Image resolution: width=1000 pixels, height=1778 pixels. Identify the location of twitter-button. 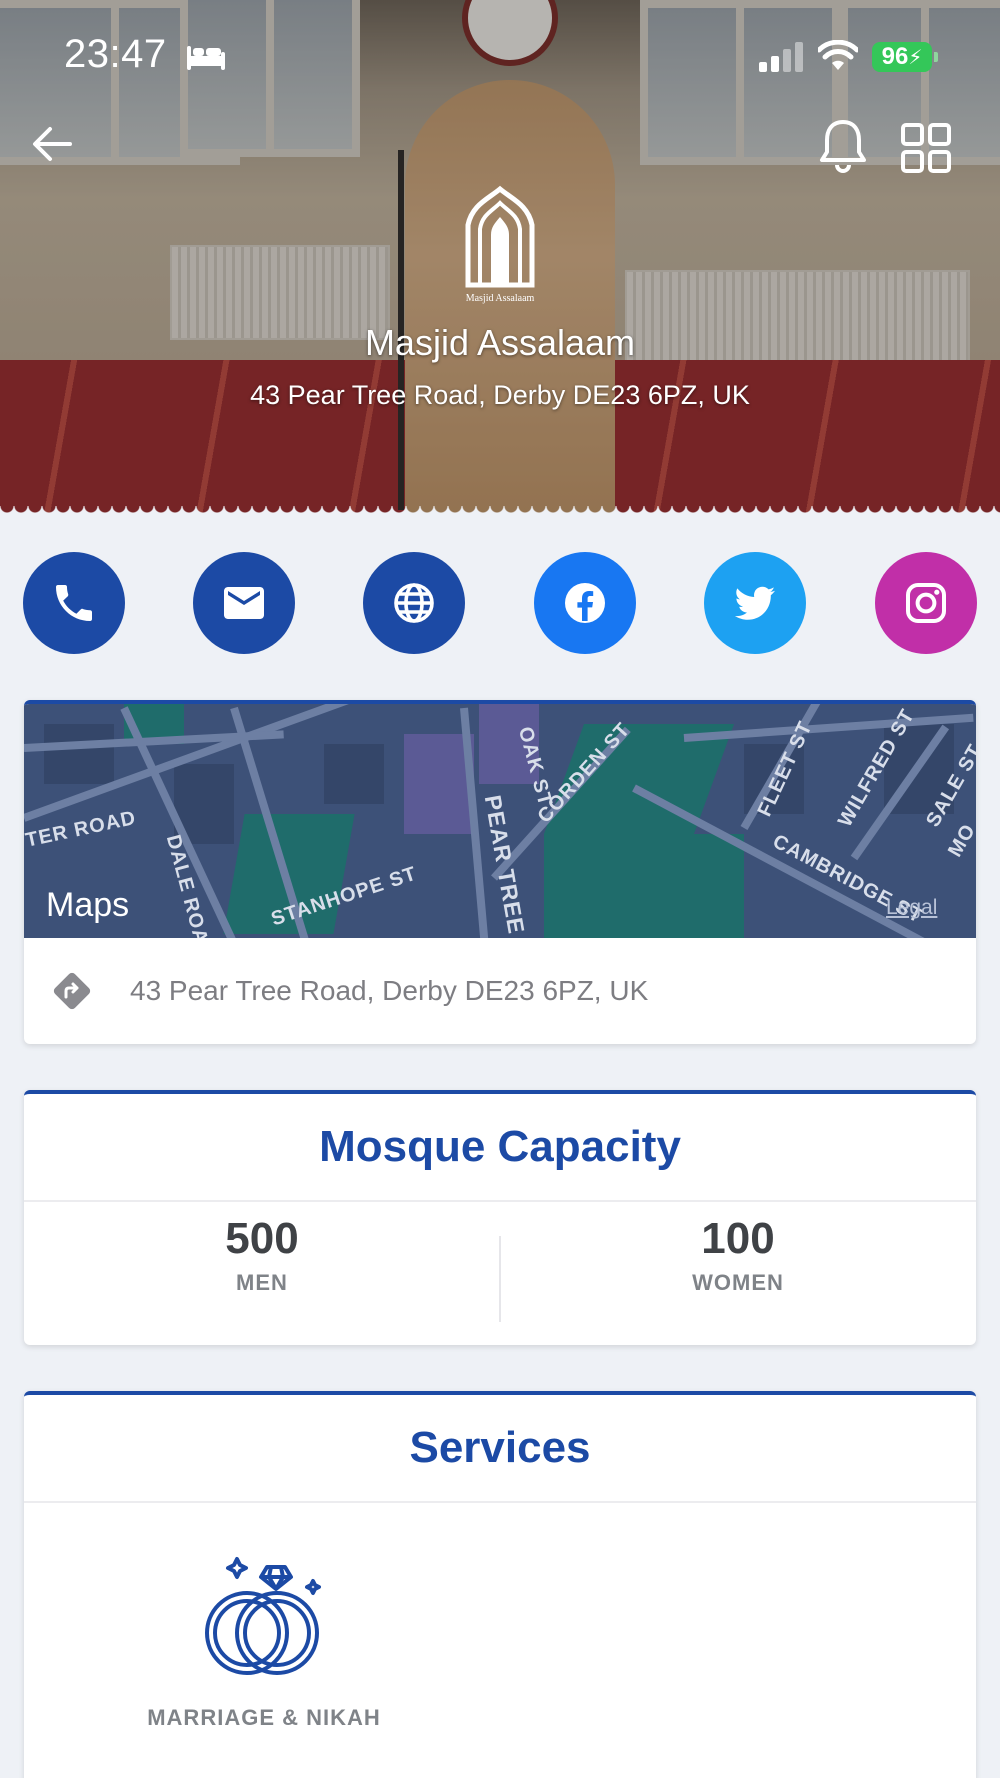
(755, 603).